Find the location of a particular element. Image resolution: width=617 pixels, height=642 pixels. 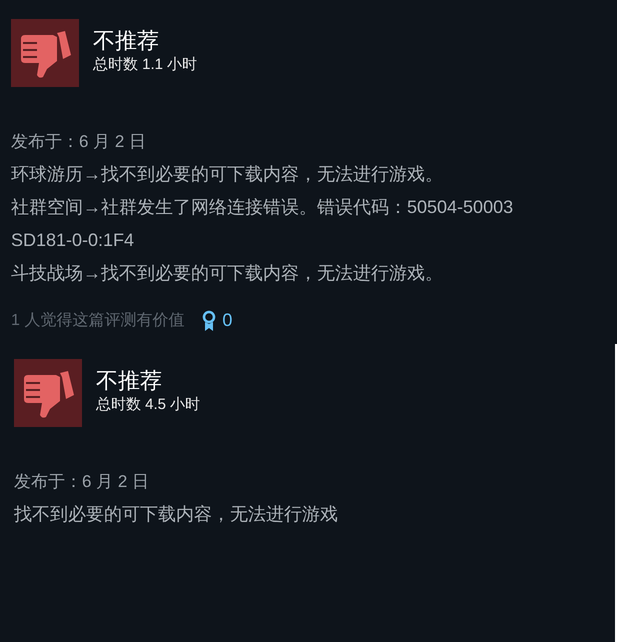

review-text: 环球游历→找不到必要的可下载内容，无法进行游戏。 is located at coordinates (227, 174).